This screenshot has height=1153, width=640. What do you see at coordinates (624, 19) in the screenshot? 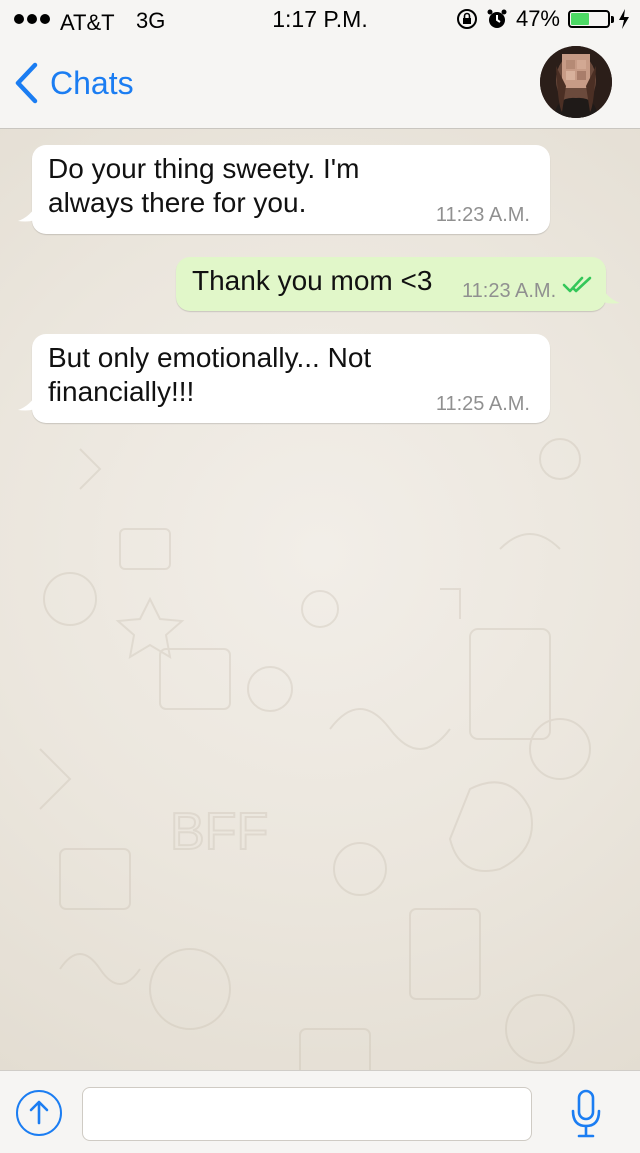
I see `charging-icon` at bounding box center [624, 19].